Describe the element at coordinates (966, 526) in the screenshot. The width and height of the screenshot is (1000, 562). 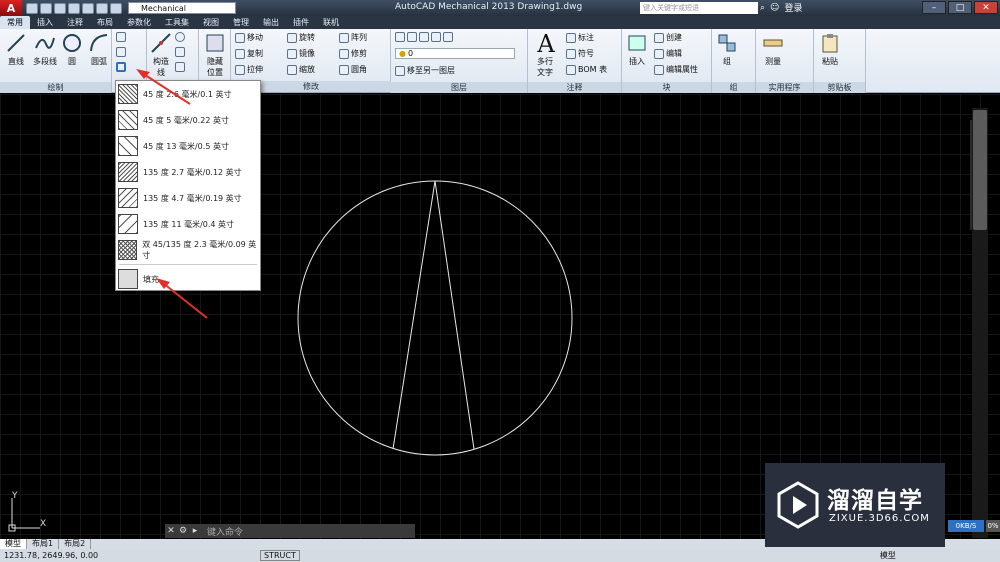
I see `network-speed-badge: 0KB/S` at that location.